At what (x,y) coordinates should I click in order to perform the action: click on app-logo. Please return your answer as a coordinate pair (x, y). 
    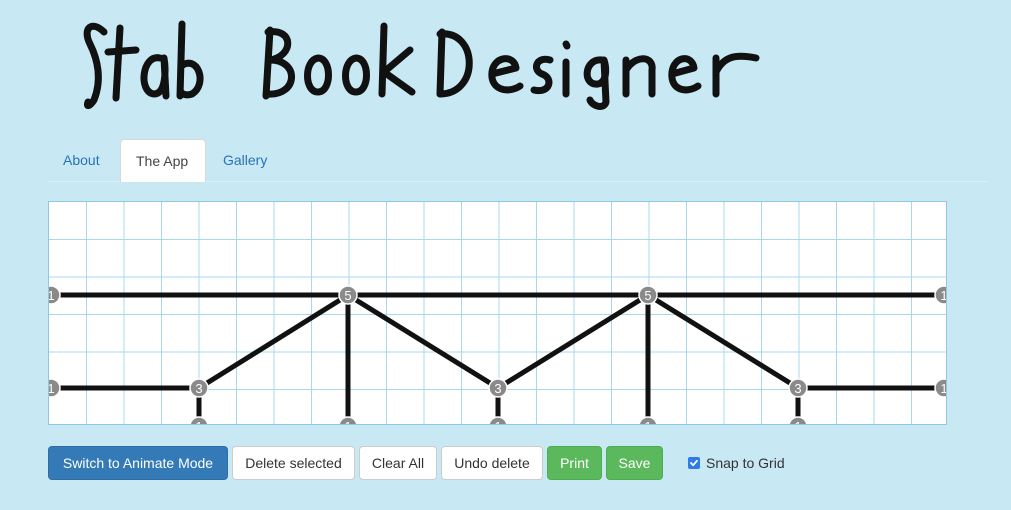
    Looking at the image, I should click on (430, 62).